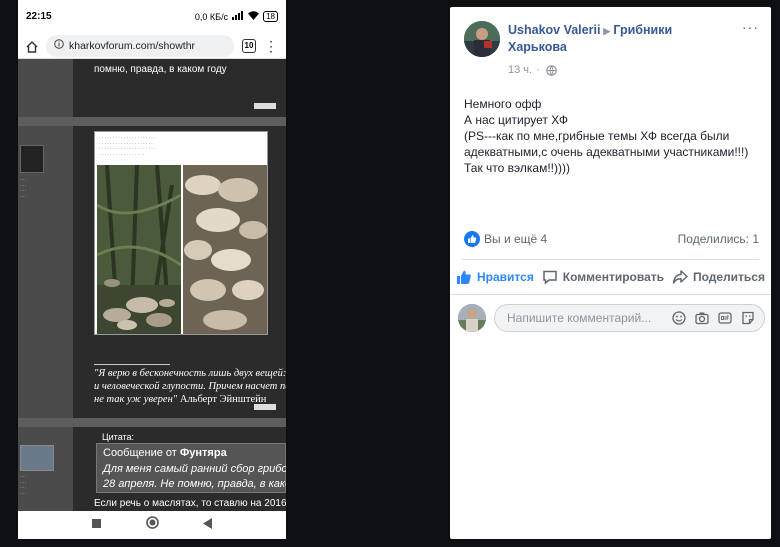 This screenshot has width=780, height=547. I want to click on browser-menu-icon: ⋮, so click(271, 46).